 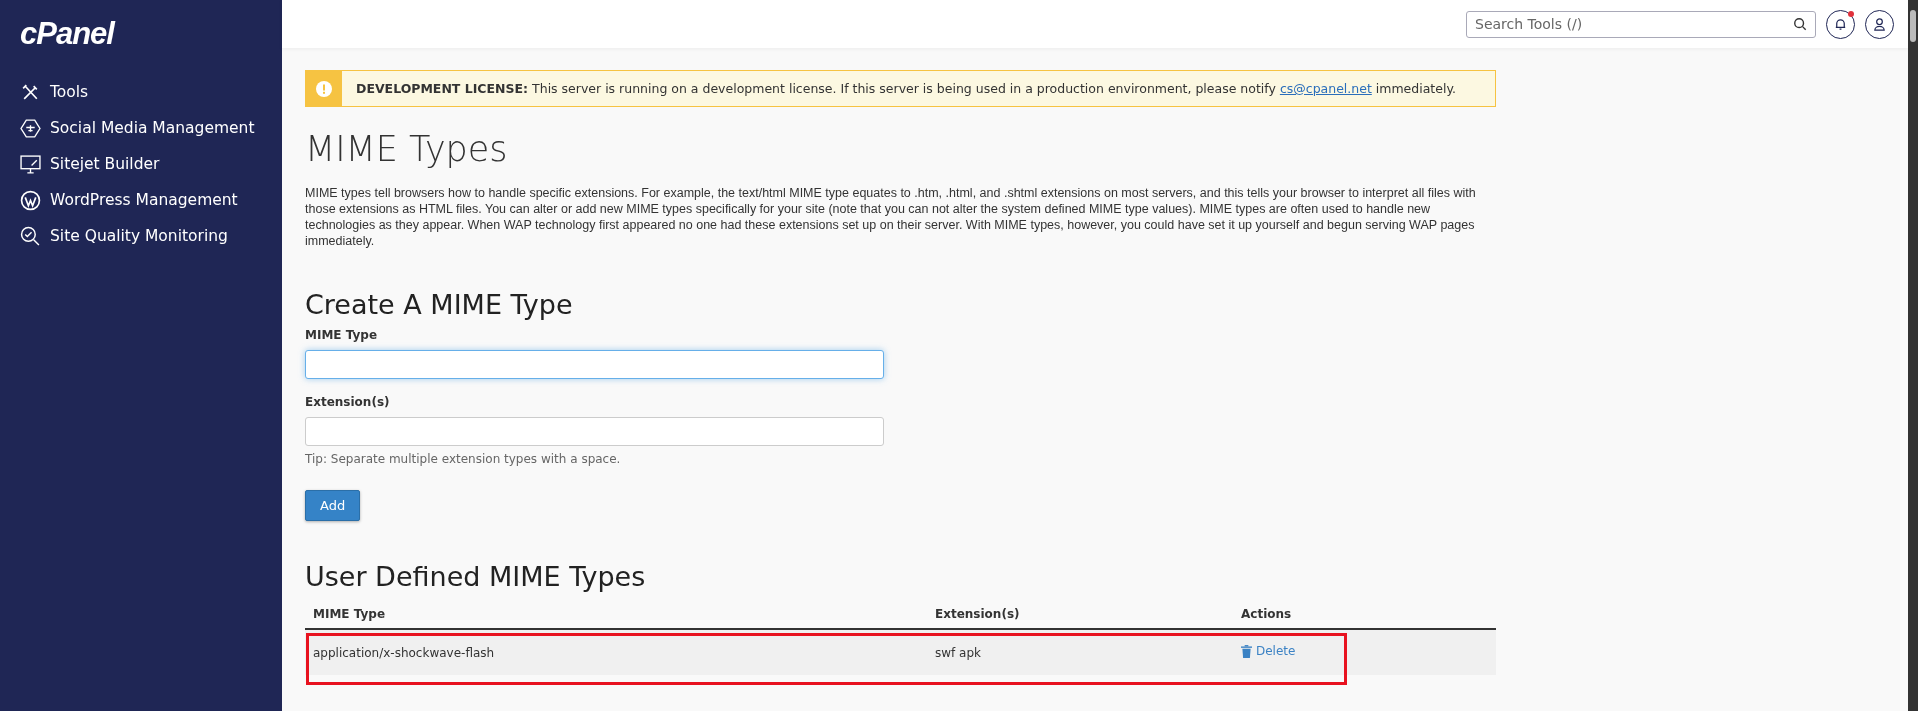 I want to click on warning-icon, so click(x=324, y=88).